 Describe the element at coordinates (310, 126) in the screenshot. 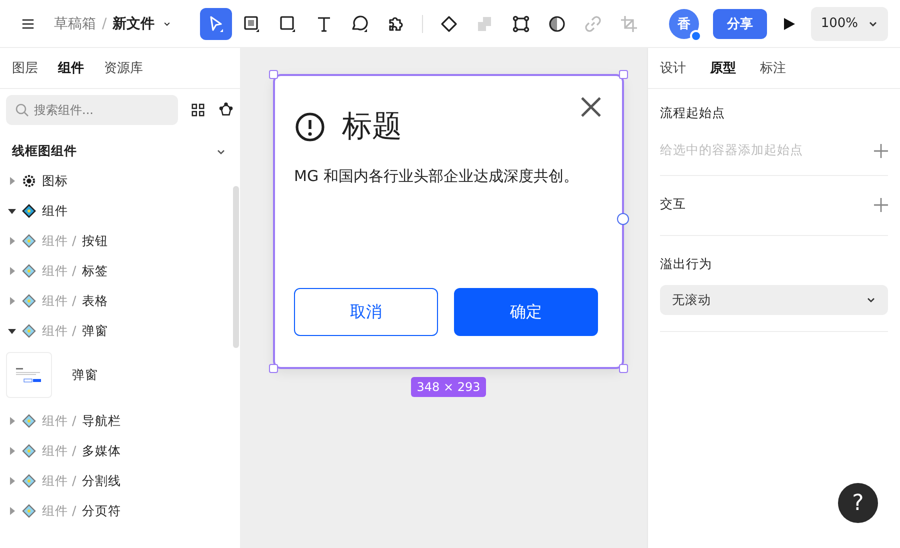

I see `exclamation-circle-icon` at that location.